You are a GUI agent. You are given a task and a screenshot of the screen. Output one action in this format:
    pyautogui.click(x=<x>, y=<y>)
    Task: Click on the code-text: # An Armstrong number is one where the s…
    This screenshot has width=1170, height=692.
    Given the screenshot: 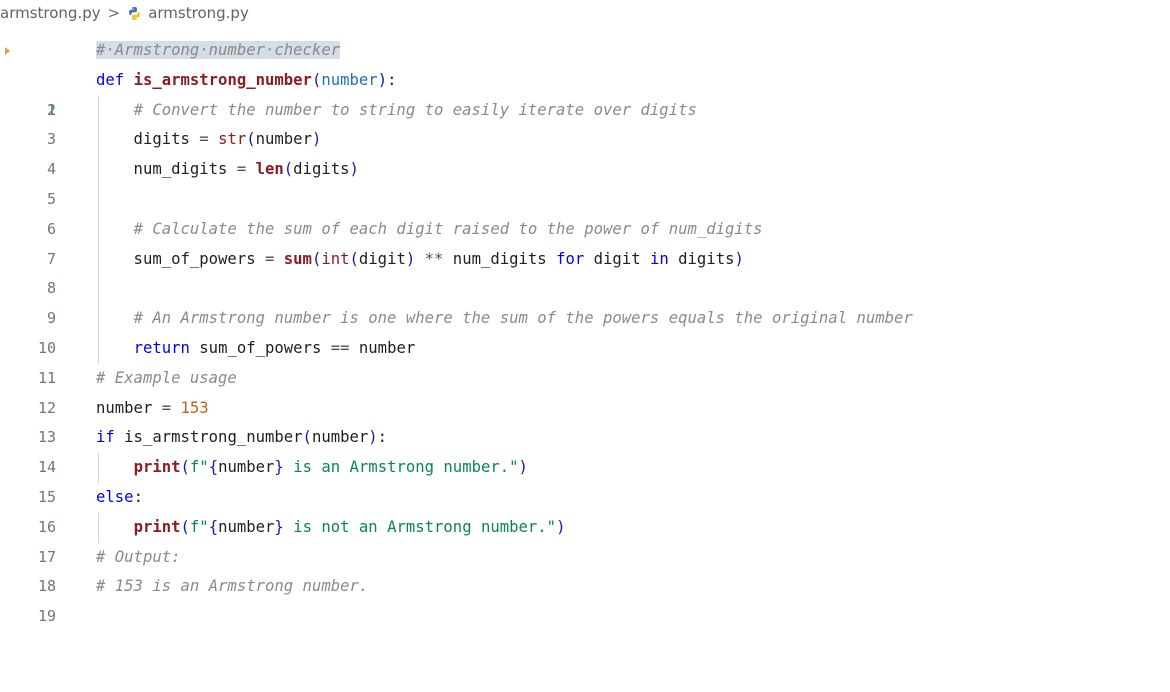 What is the action you would take?
    pyautogui.click(x=504, y=319)
    